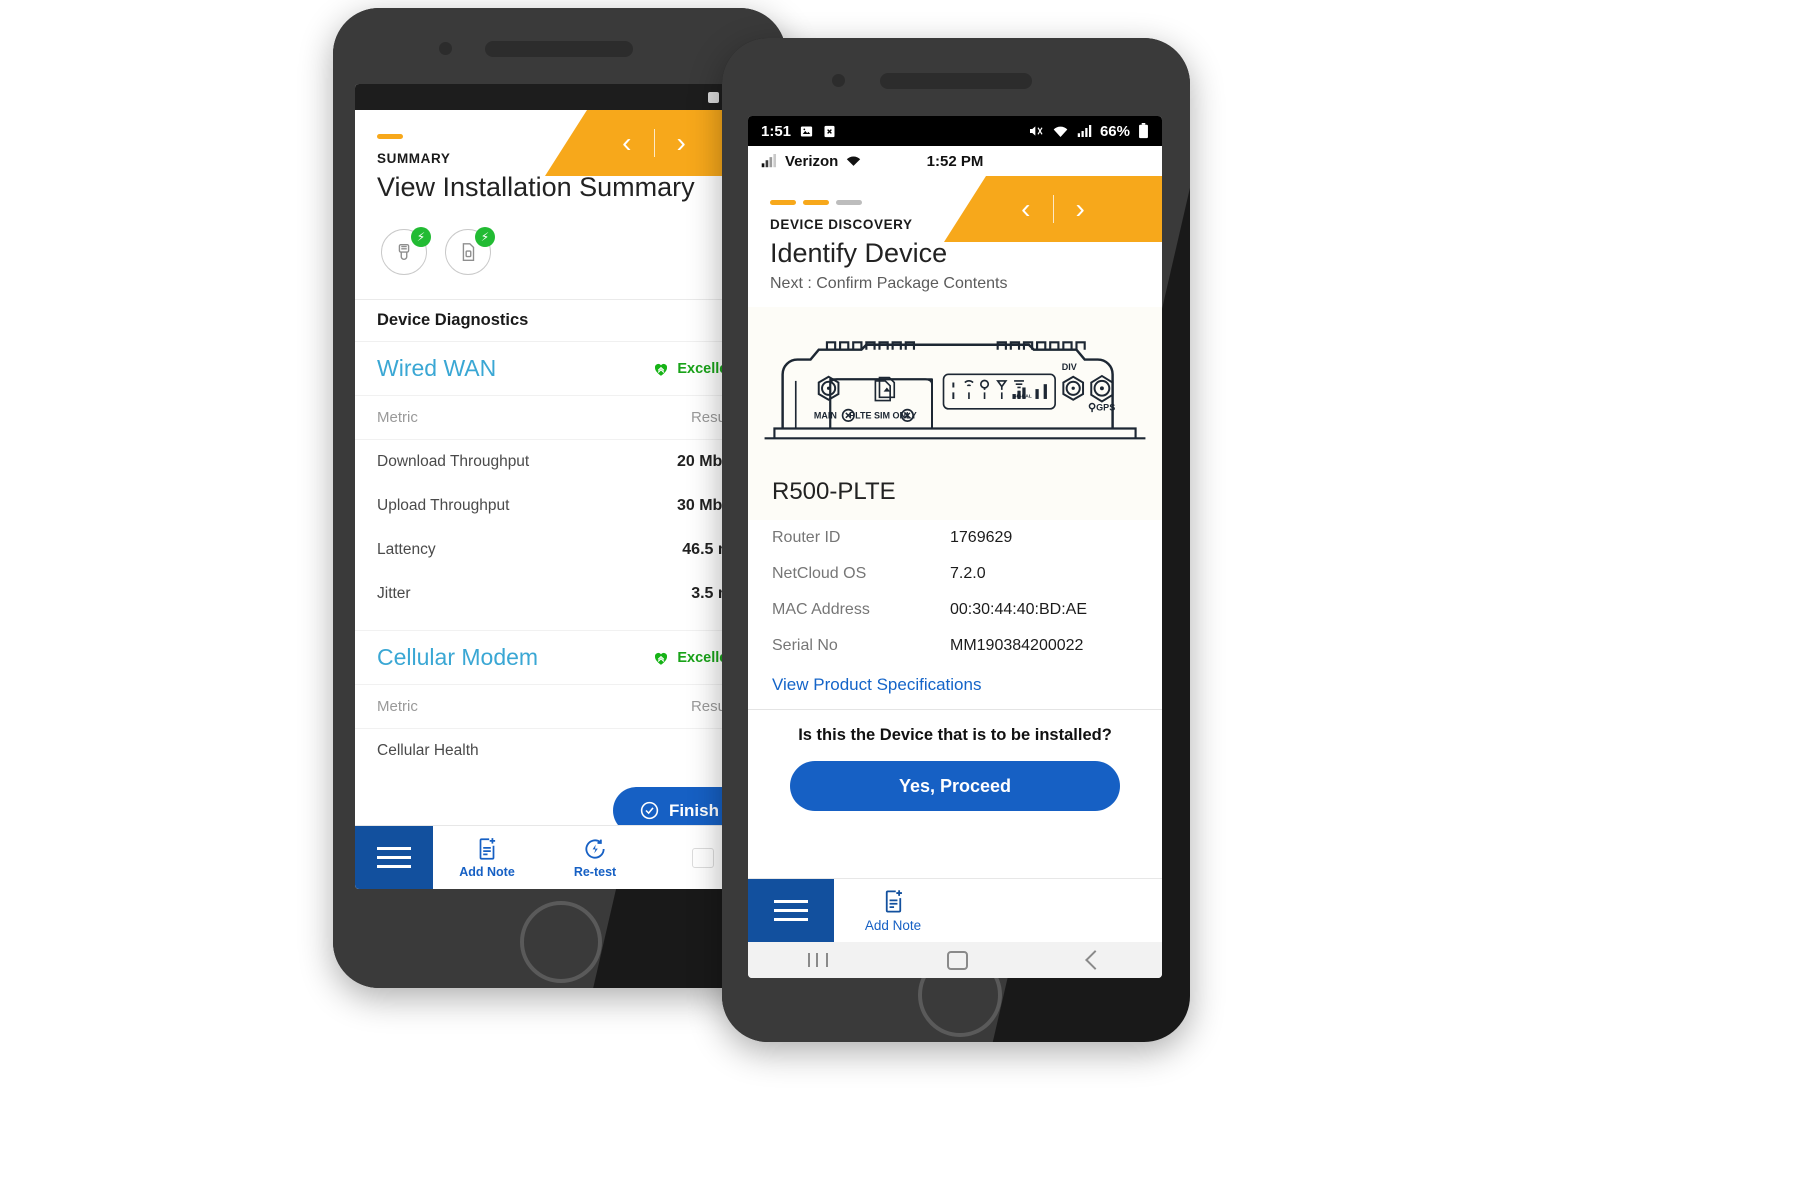 Image resolution: width=1800 pixels, height=1195 pixels. Describe the element at coordinates (437, 368) in the screenshot. I see `group-title: Wired WAN` at that location.